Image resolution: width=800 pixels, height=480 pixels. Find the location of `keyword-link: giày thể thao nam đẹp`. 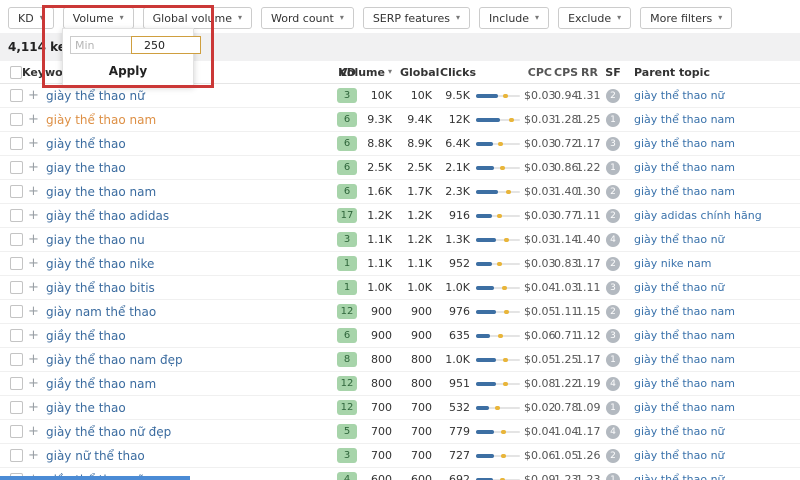

keyword-link: giày thể thao nam đẹp is located at coordinates (114, 360).